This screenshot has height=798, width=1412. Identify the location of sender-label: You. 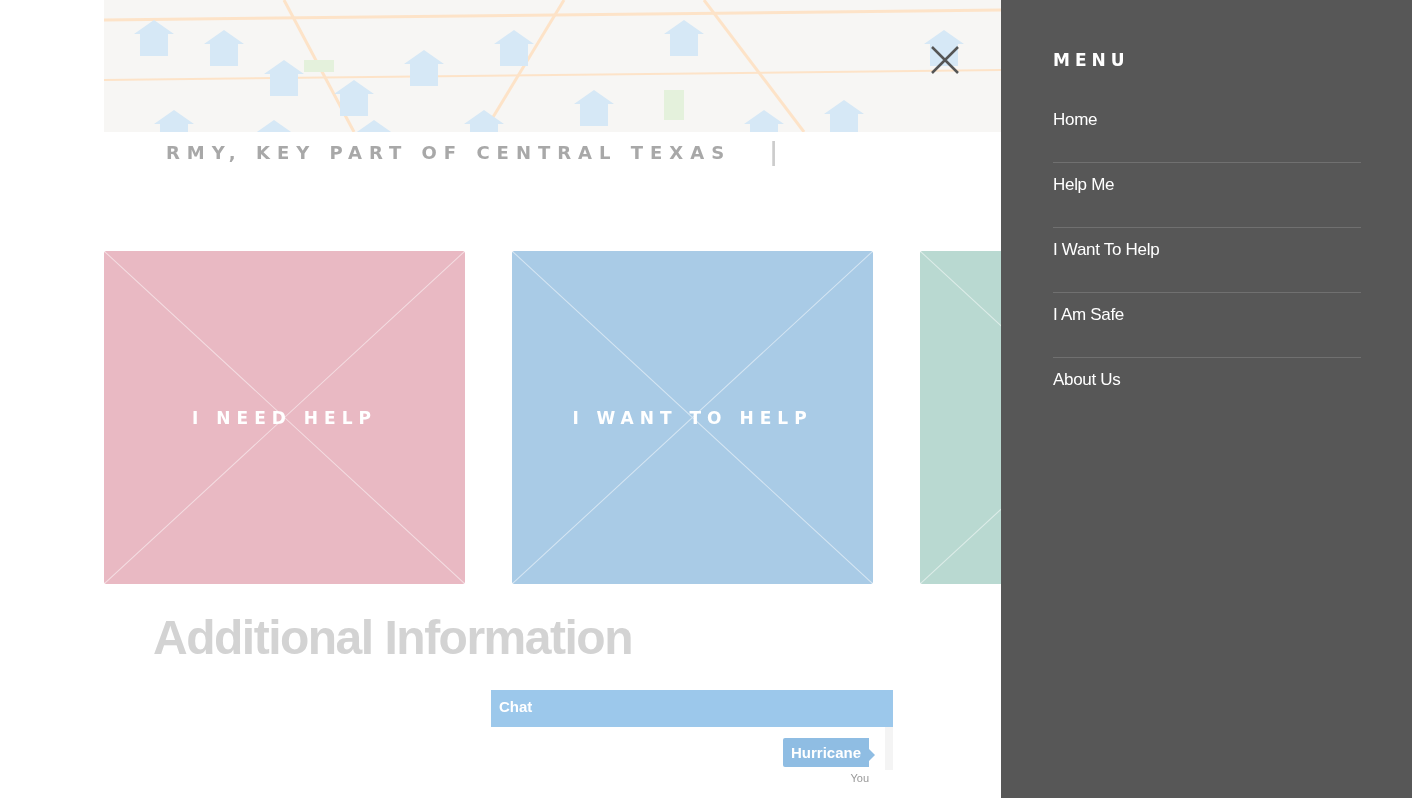
(859, 778).